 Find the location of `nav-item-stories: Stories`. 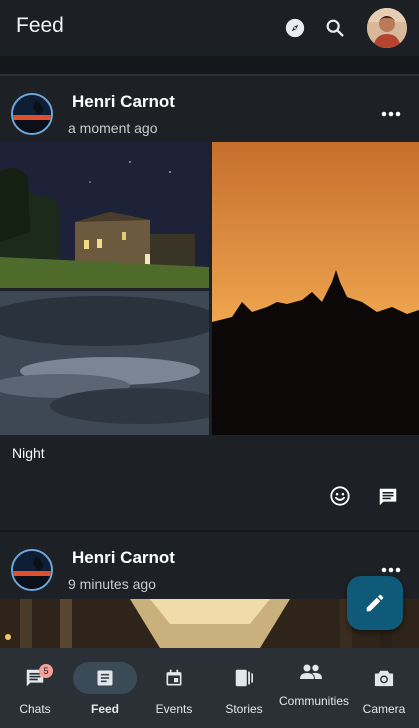

nav-item-stories: Stories is located at coordinates (244, 688).